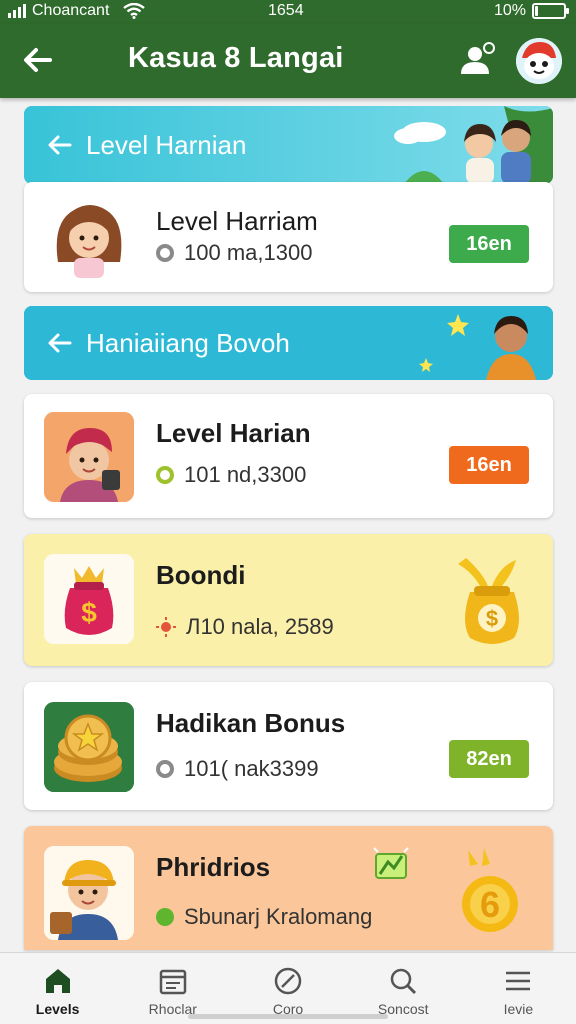  Describe the element at coordinates (531, 11) in the screenshot. I see `status-right: 10%` at that location.